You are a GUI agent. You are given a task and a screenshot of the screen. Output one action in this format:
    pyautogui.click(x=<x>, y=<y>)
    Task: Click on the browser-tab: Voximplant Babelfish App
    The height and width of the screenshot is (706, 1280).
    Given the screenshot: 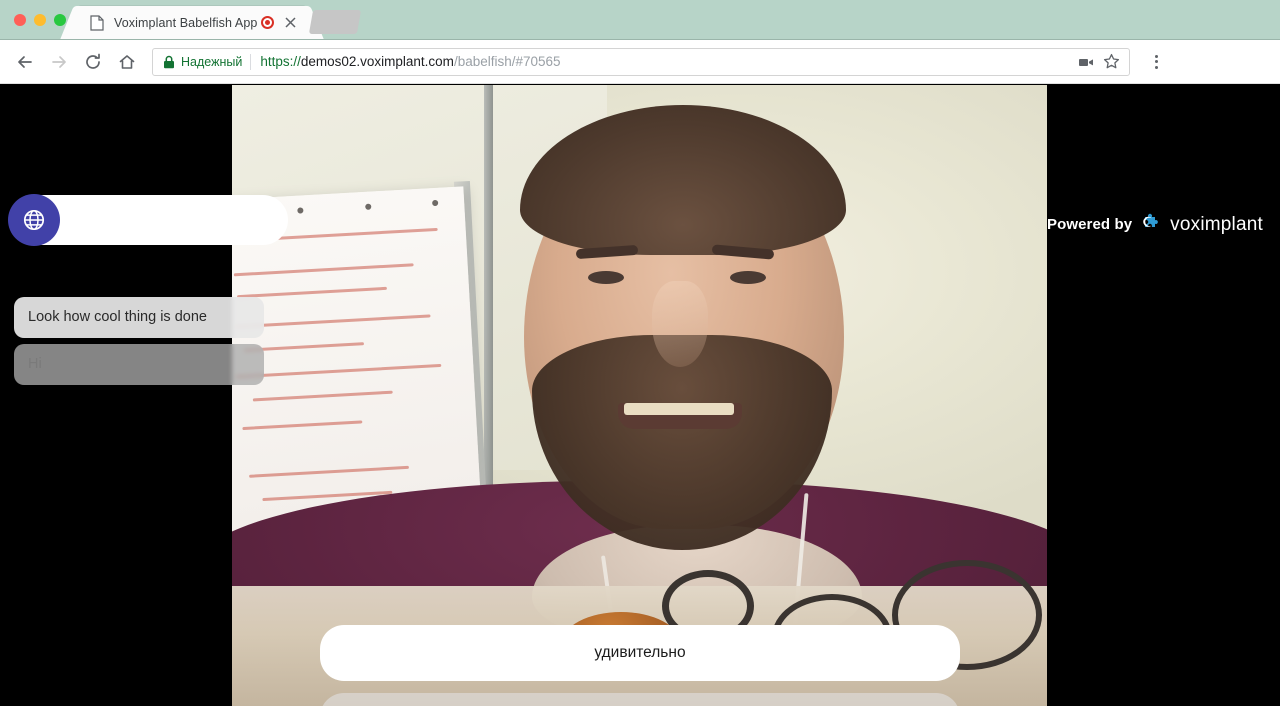 What is the action you would take?
    pyautogui.click(x=192, y=22)
    